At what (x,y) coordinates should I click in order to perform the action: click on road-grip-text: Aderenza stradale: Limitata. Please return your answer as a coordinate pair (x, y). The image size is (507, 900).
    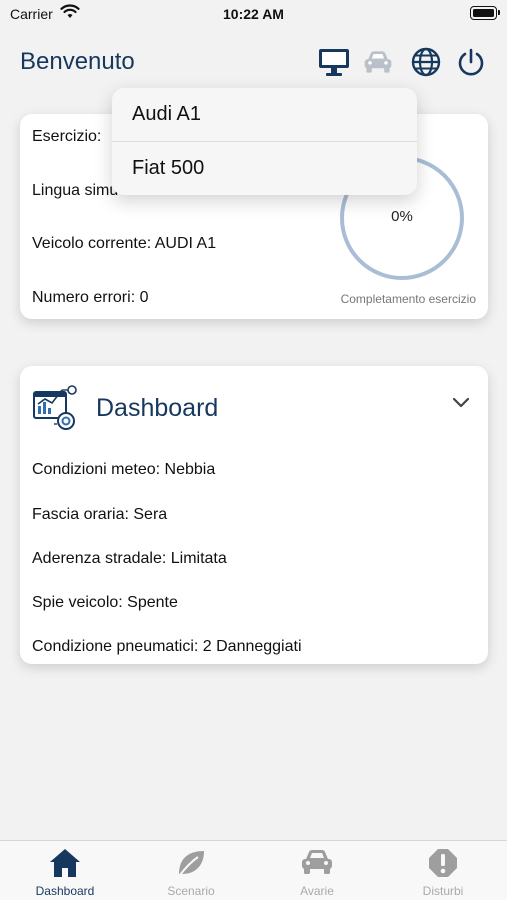
    Looking at the image, I should click on (129, 558).